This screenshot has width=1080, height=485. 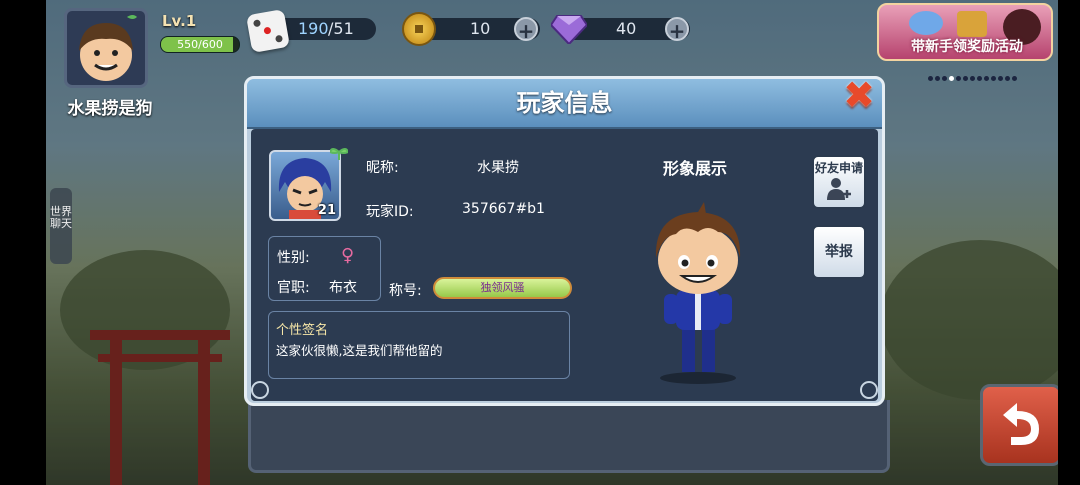 I want to click on rank-label: 官职:, so click(x=293, y=288).